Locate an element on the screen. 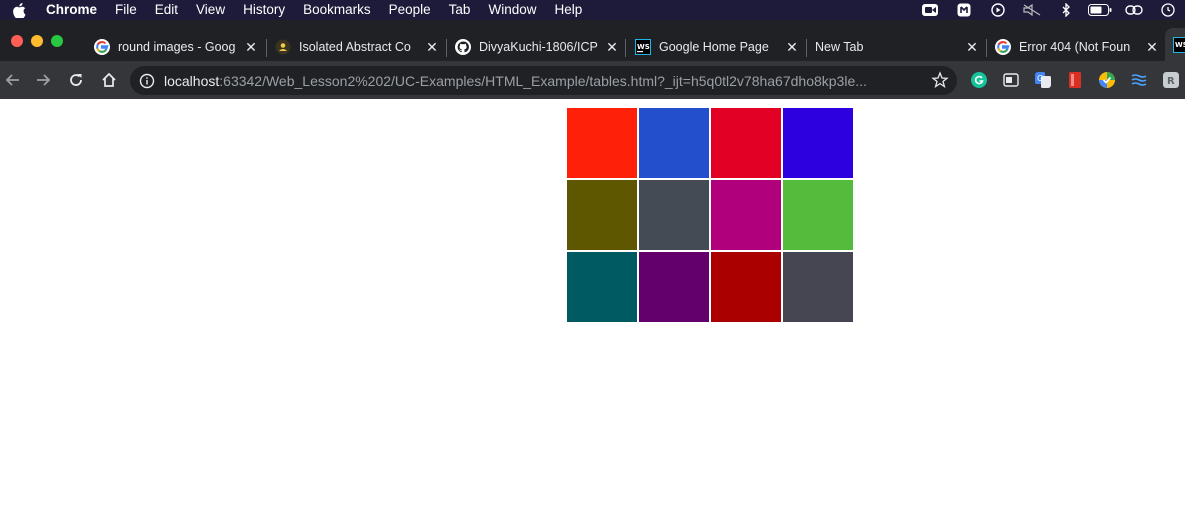 This screenshot has width=1185, height=521. battery-icon is located at coordinates (1100, 10).